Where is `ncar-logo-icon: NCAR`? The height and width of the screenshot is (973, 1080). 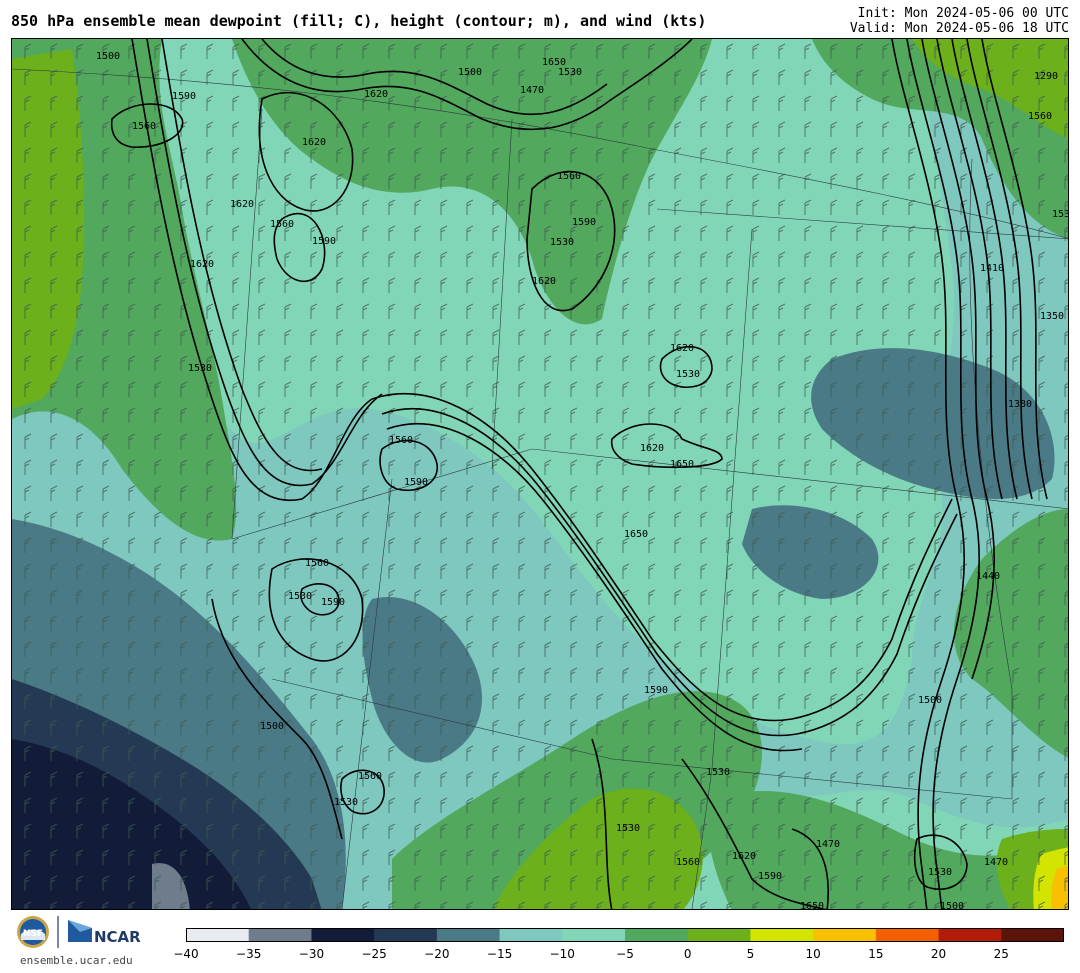 ncar-logo-icon: NCAR is located at coordinates (104, 933).